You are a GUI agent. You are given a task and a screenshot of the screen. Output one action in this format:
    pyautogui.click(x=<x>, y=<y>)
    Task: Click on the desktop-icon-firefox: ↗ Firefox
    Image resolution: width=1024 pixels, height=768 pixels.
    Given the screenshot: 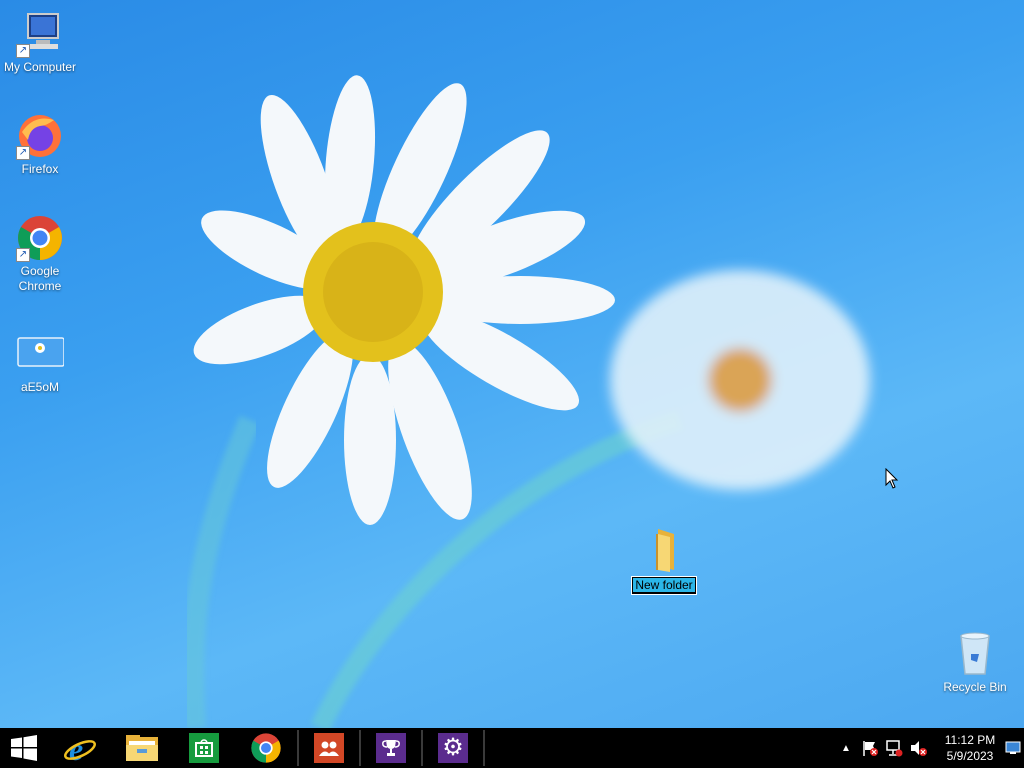 What is the action you would take?
    pyautogui.click(x=40, y=144)
    